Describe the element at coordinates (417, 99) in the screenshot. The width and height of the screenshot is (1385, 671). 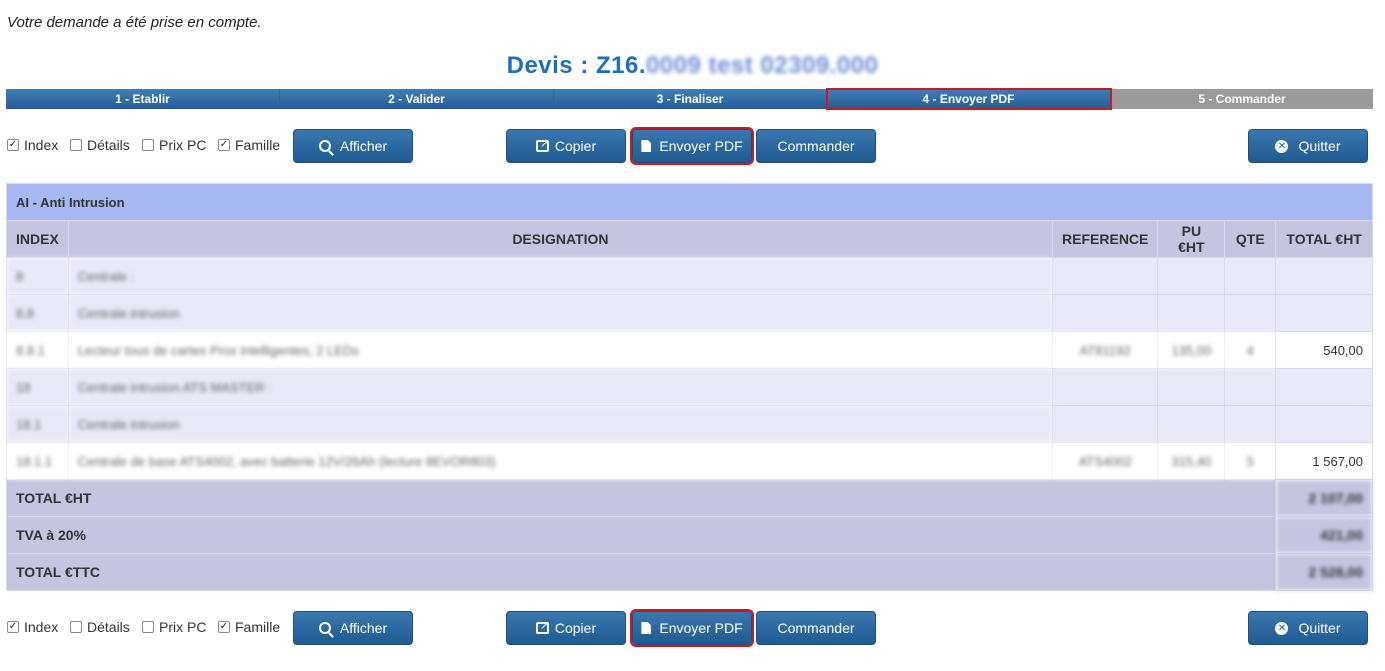
I see `step-valider: 2 - Valider` at that location.